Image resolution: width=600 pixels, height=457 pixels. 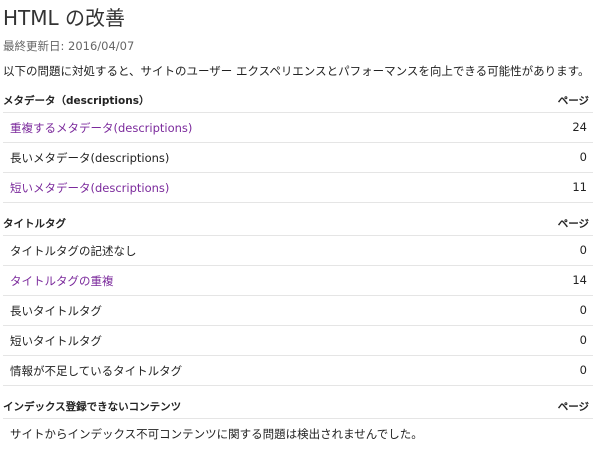 What do you see at coordinates (96, 371) in the screenshot?
I see `non-informative-title-tags-label: 情報が不足しているタイトルタグ` at bounding box center [96, 371].